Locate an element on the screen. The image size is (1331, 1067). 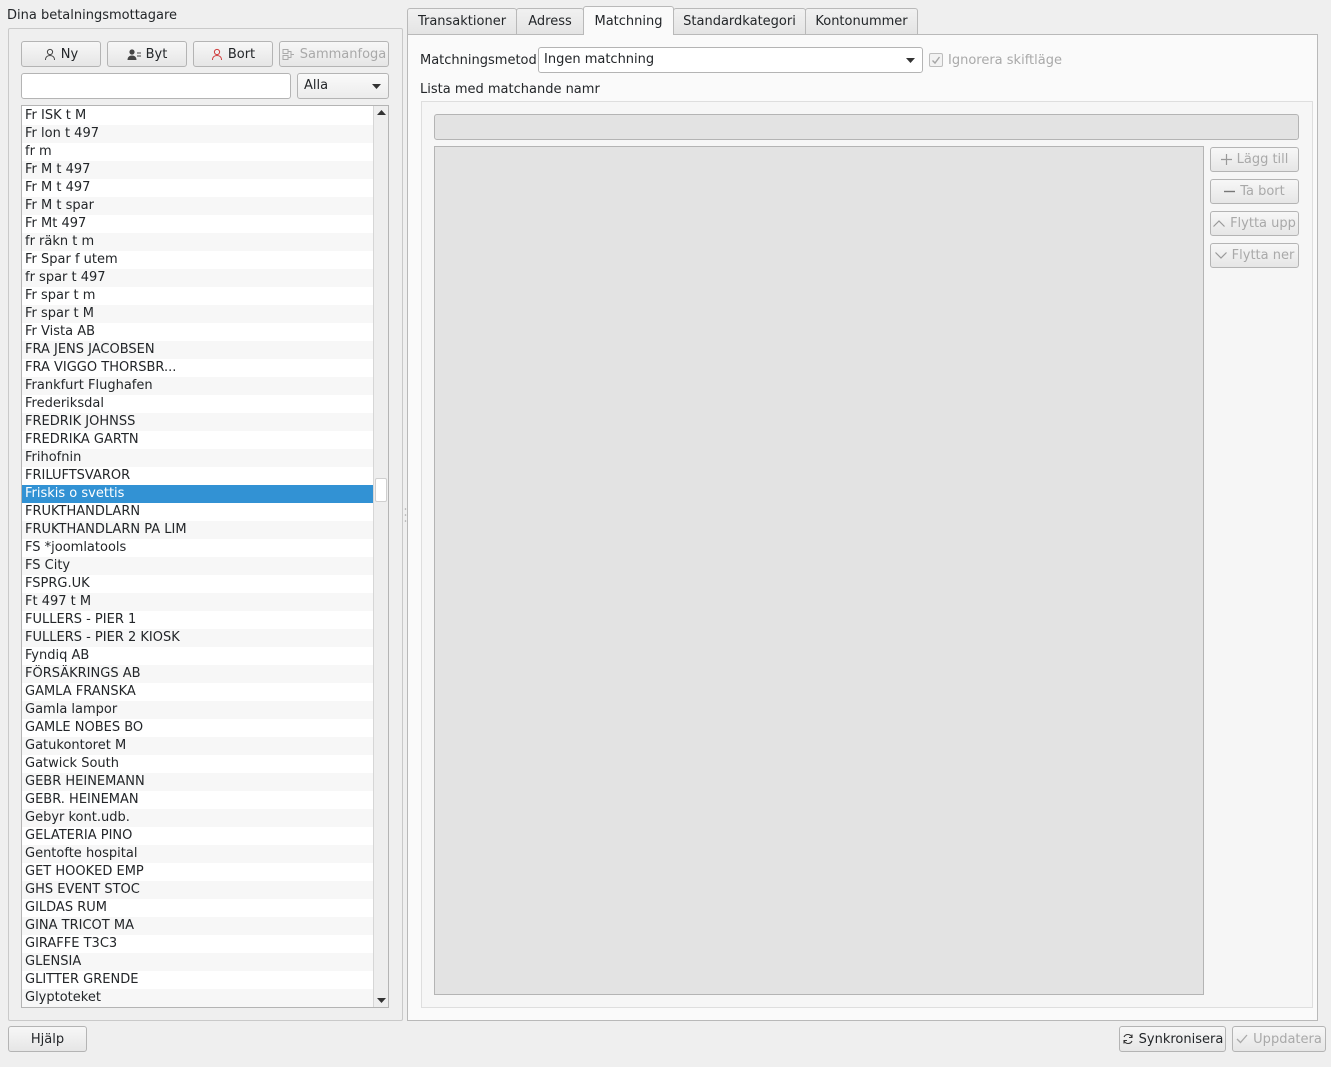
move-down-label: Flytta ner is located at coordinates (1263, 255).